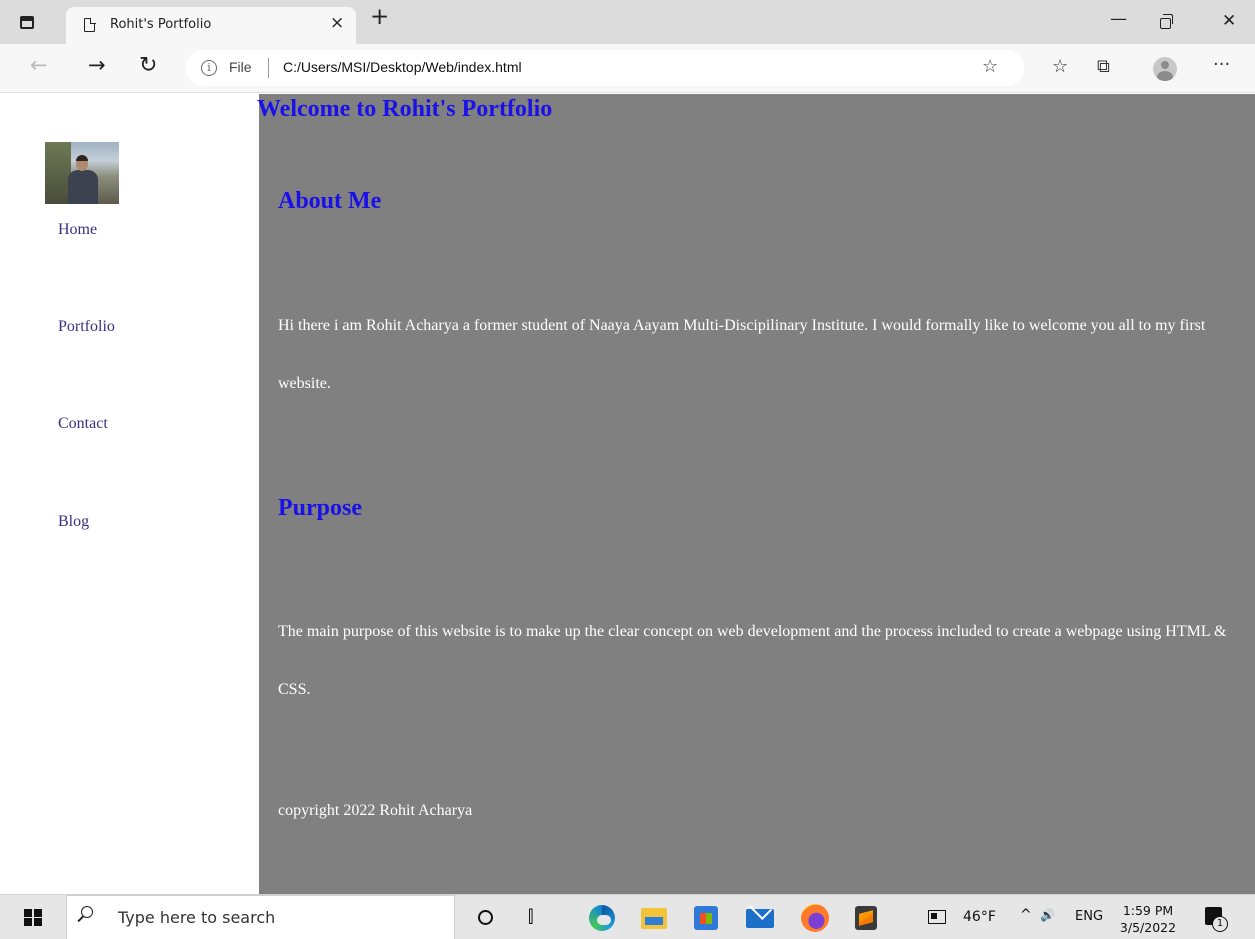 The height and width of the screenshot is (939, 1255). What do you see at coordinates (654, 918) in the screenshot?
I see `file-explorer-icon` at bounding box center [654, 918].